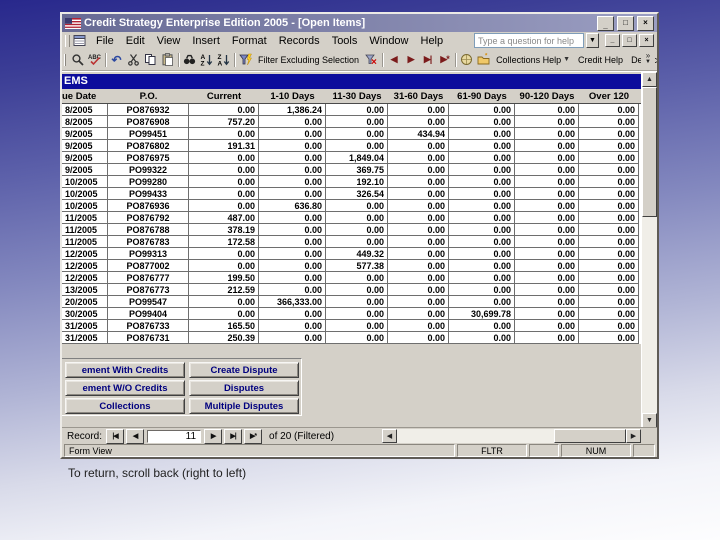 Image resolution: width=720 pixels, height=540 pixels. Describe the element at coordinates (292, 302) in the screenshot. I see `cell: 366,333.00` at that location.